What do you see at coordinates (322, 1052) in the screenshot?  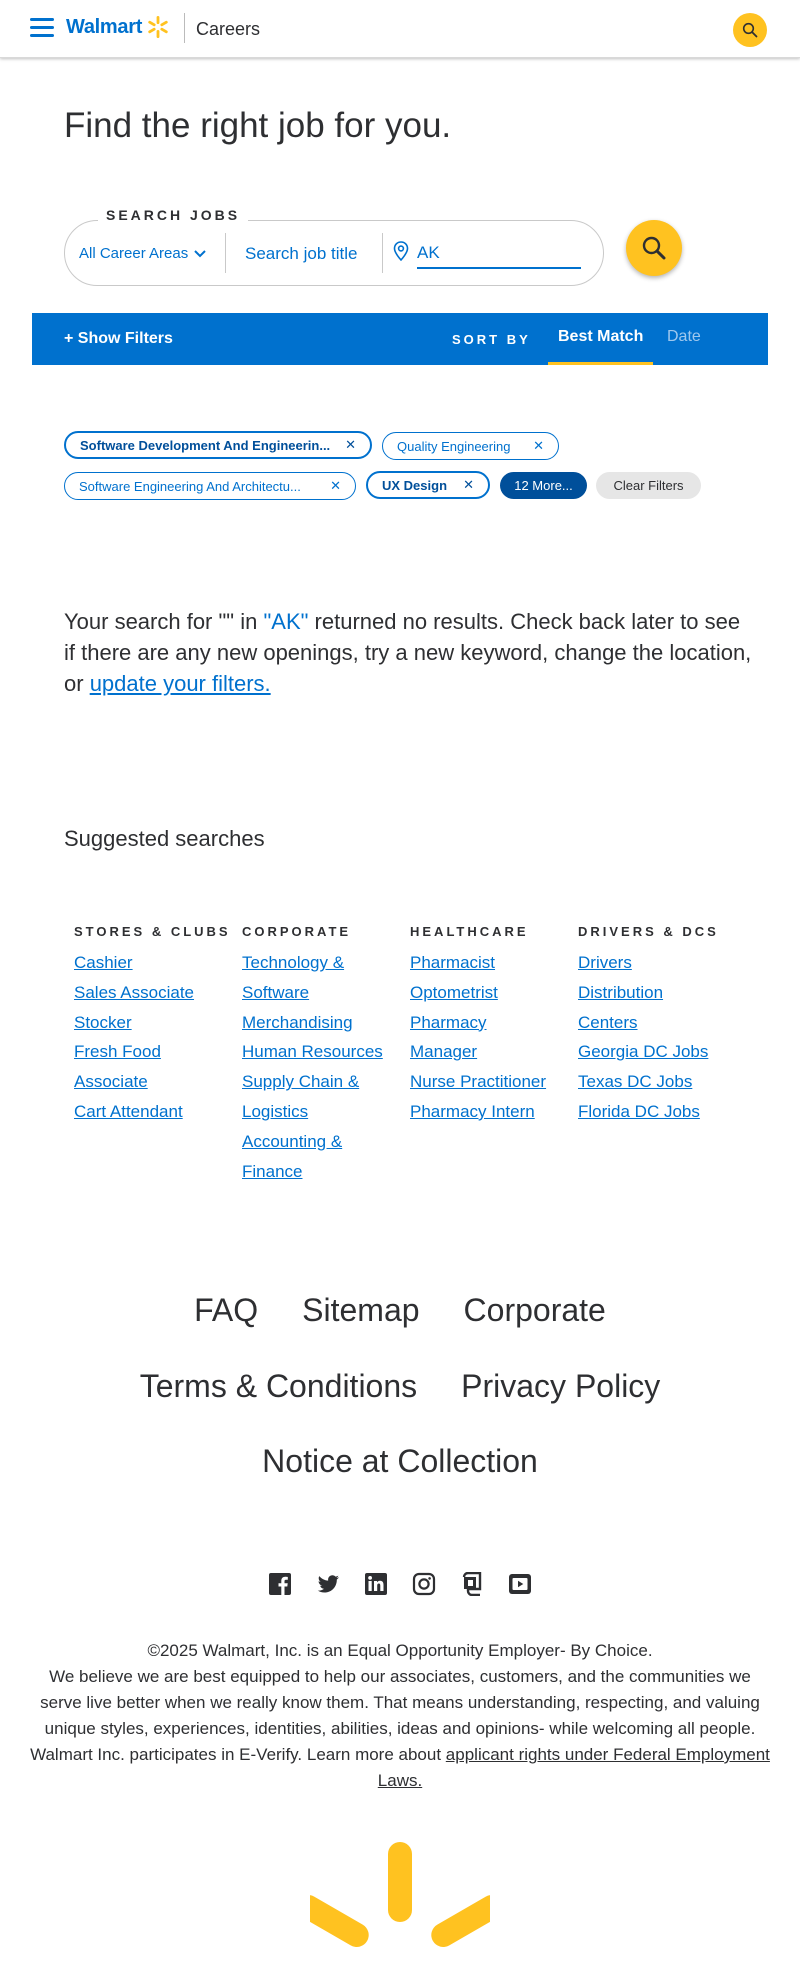 I see `suggest-link: Human Resources` at bounding box center [322, 1052].